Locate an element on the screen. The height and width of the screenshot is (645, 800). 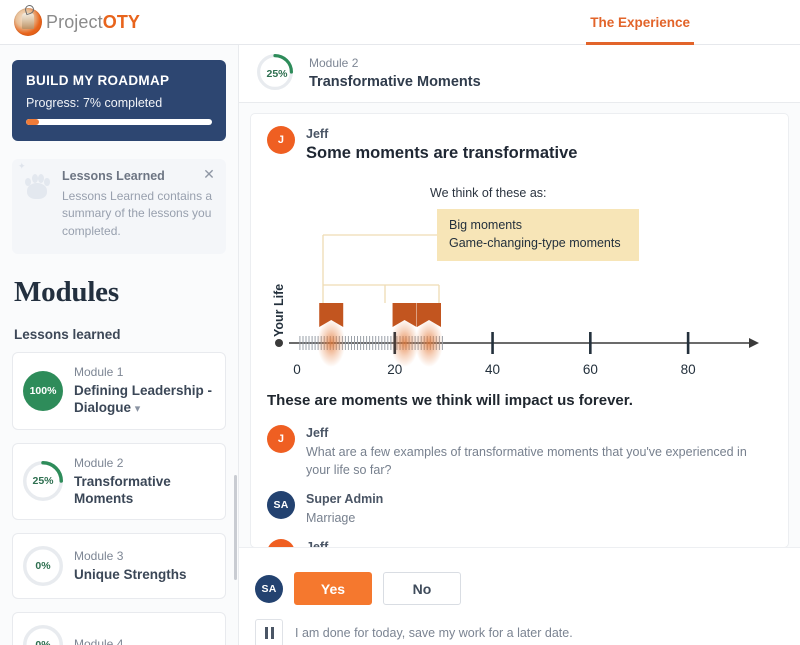
tab-the-experience: The Experience is located at coordinates (640, 22).